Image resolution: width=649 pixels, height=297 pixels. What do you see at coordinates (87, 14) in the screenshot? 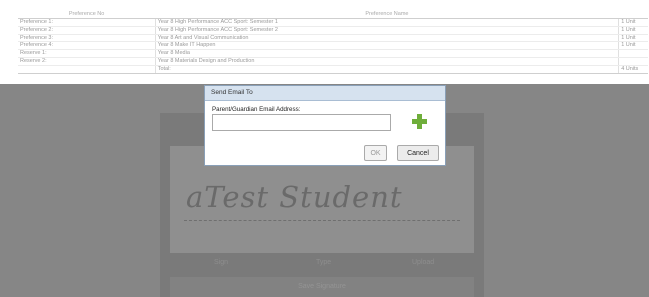
I see `header-preference-no: Preference No` at bounding box center [87, 14].